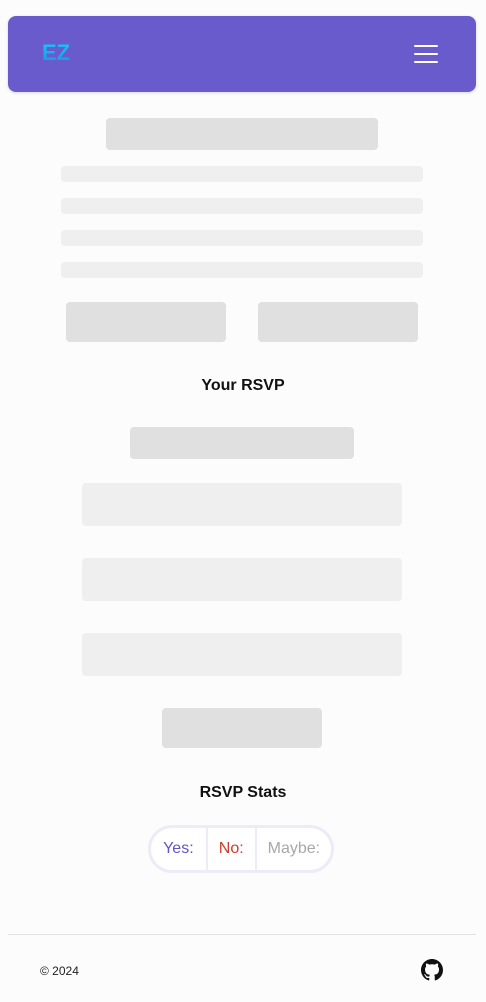 The width and height of the screenshot is (486, 1002). What do you see at coordinates (242, 934) in the screenshot?
I see `footer-divider` at bounding box center [242, 934].